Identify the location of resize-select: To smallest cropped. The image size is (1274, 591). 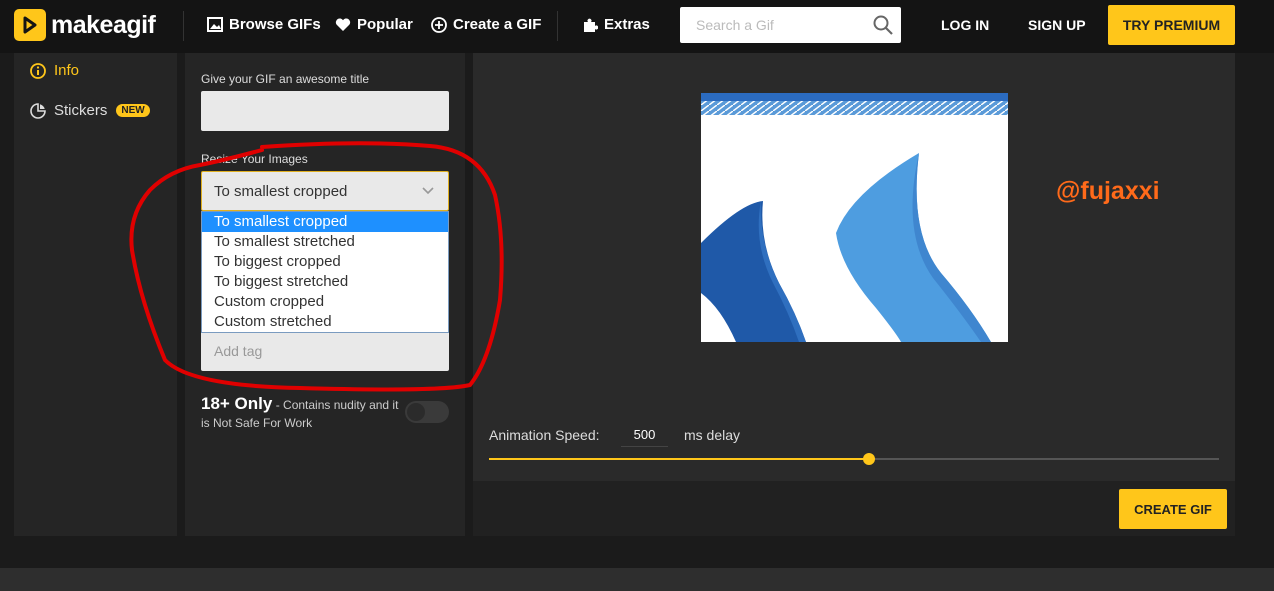
(325, 191).